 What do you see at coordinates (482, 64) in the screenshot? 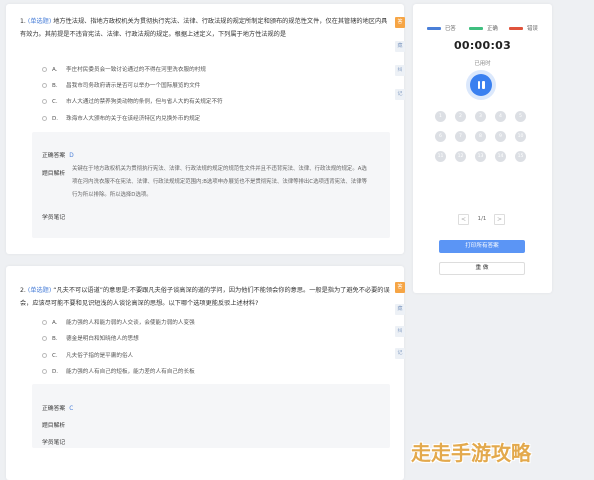
I see `time-used-label: 已用时` at bounding box center [482, 64].